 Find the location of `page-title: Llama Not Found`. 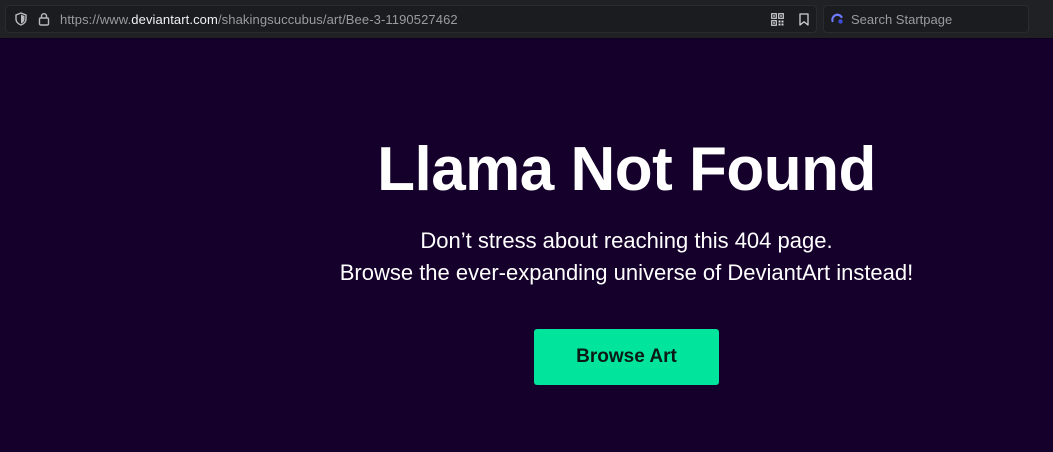

page-title: Llama Not Found is located at coordinates (626, 169).